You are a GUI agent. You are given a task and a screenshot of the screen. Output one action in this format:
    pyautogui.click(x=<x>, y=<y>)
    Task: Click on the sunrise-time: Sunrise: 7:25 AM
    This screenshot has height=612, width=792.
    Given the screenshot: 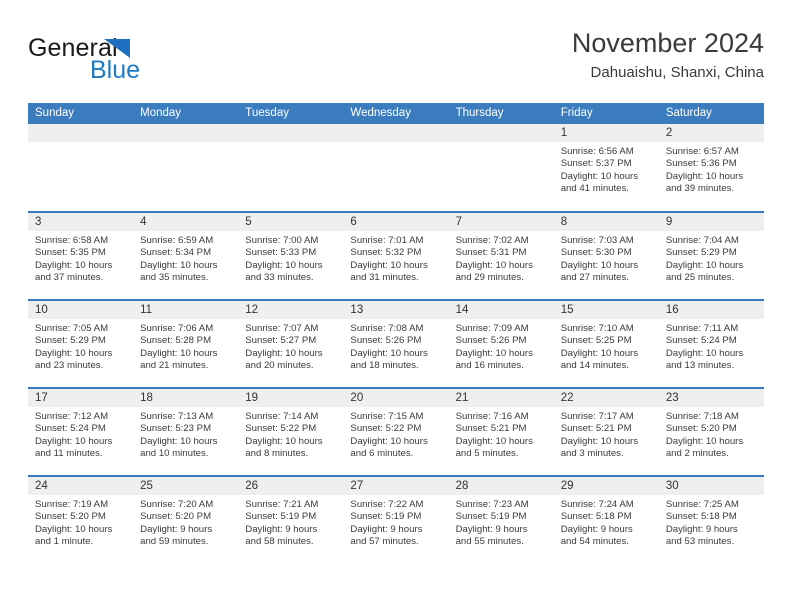 What is the action you would take?
    pyautogui.click(x=702, y=504)
    